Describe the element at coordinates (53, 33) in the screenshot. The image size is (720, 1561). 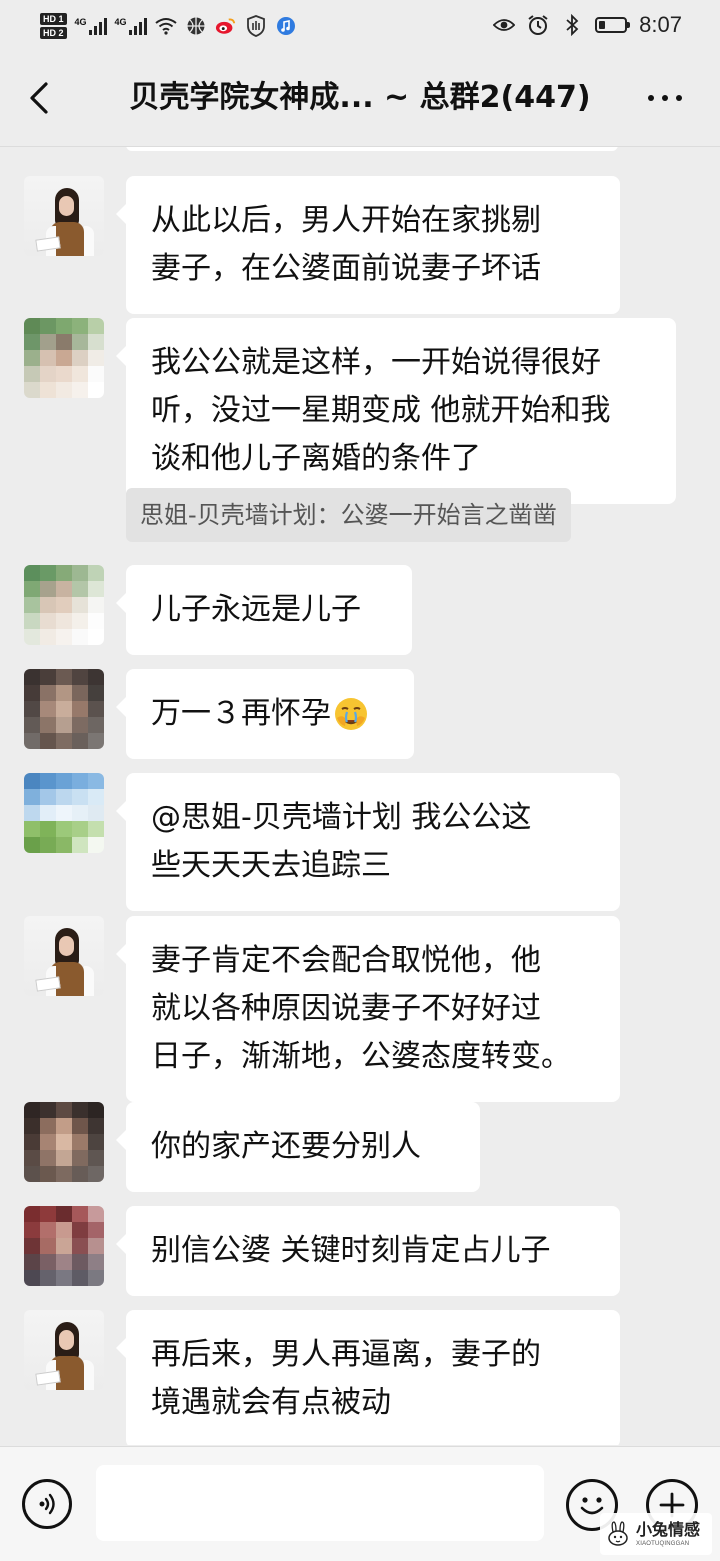
I see `sim2-badge: HD 2` at that location.